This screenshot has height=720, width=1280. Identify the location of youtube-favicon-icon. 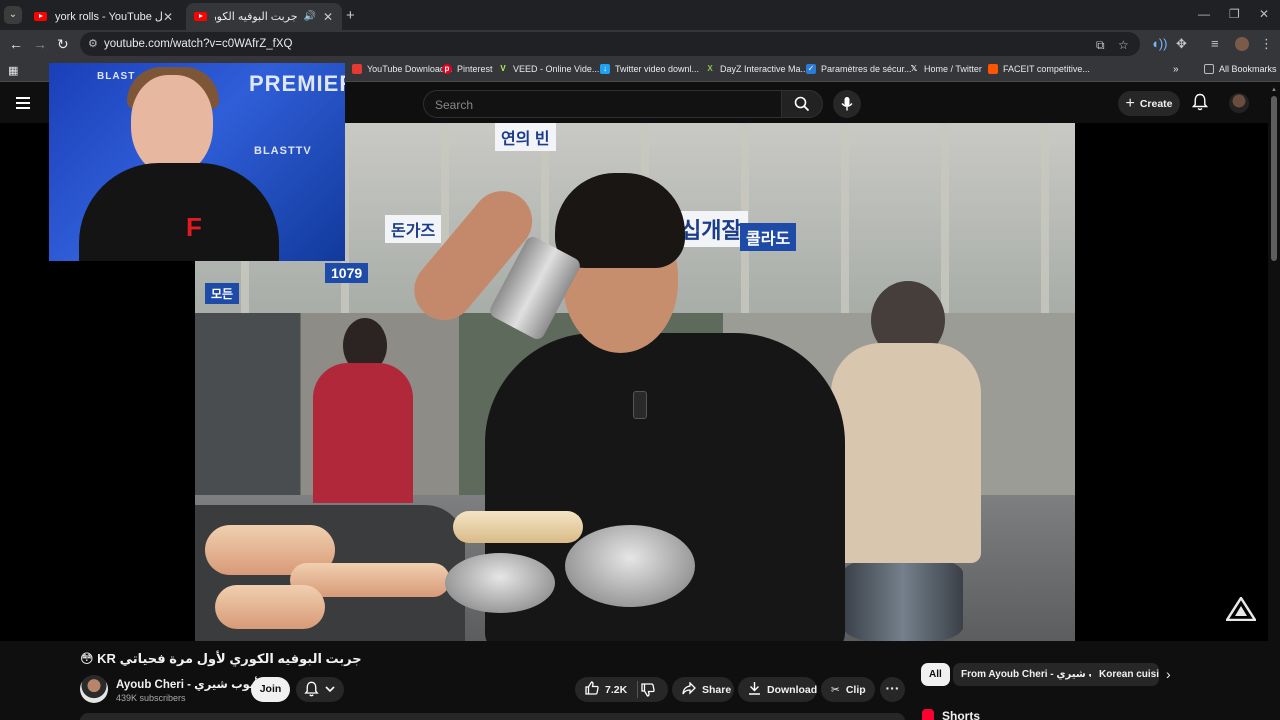
(200, 16).